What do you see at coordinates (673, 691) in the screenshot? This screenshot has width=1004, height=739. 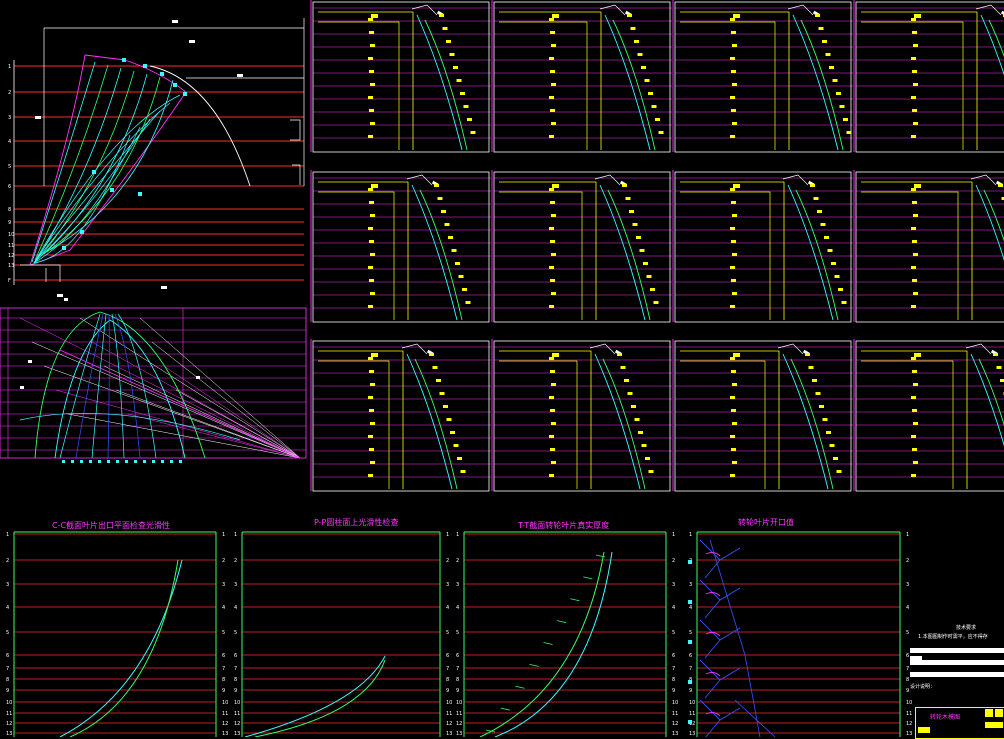 I see `station-label: 9` at bounding box center [673, 691].